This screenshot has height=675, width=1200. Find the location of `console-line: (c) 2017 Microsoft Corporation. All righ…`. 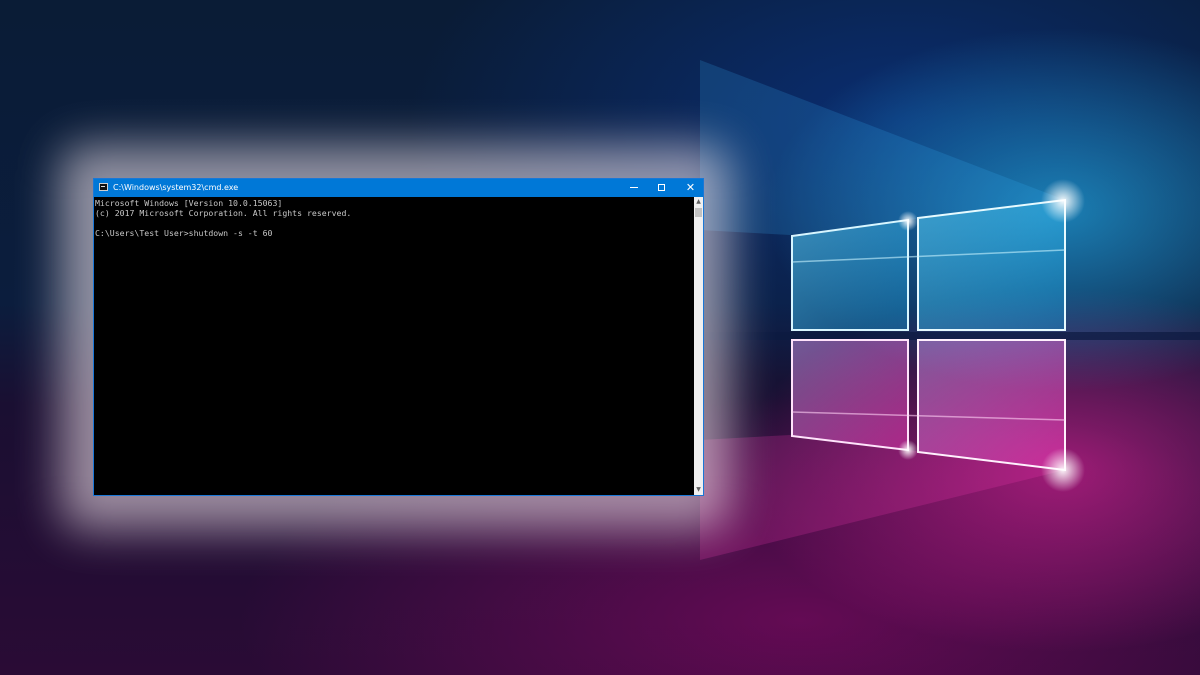

console-line: (c) 2017 Microsoft Corporation. All righ… is located at coordinates (223, 213).